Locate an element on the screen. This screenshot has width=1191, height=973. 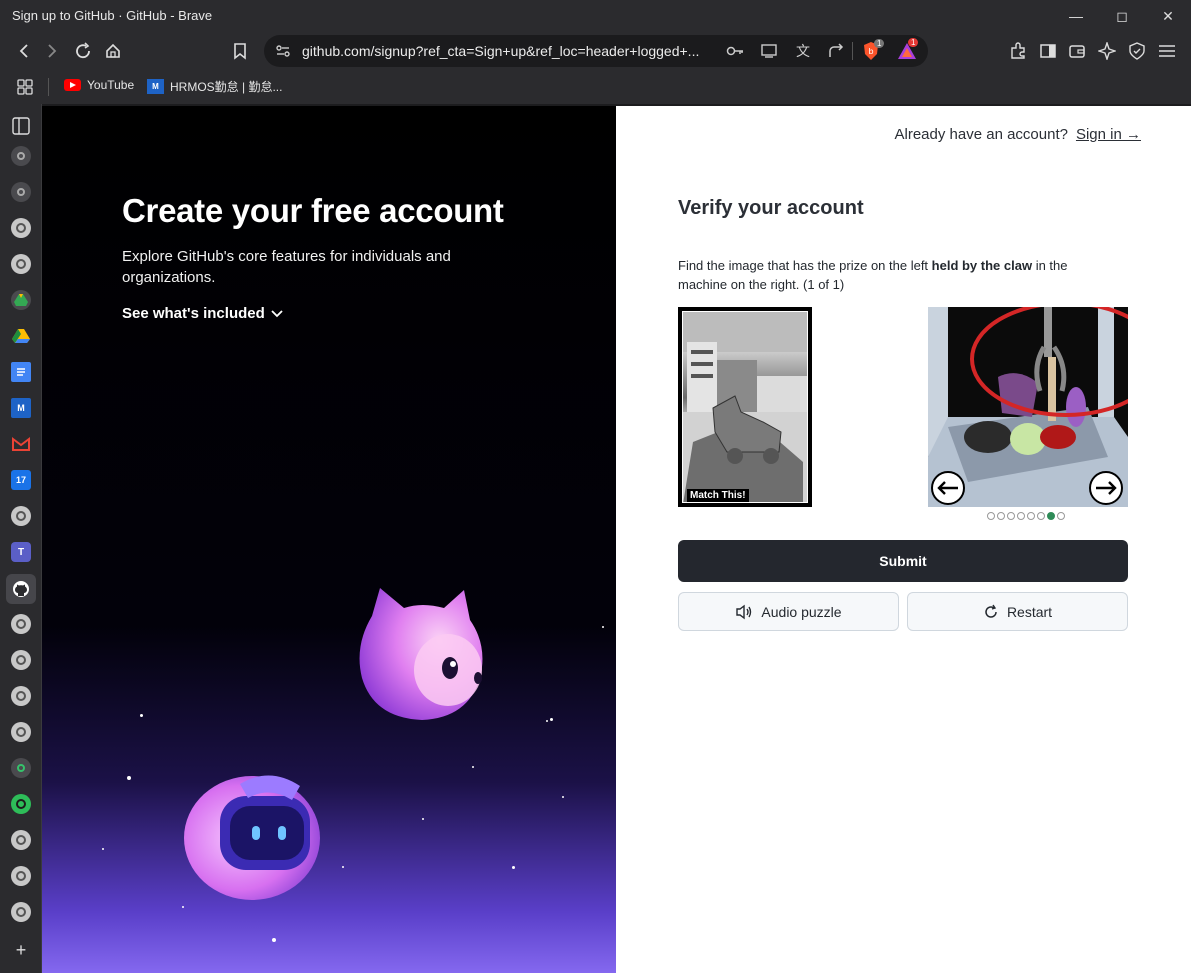
arrow-left-icon is located at coordinates (947, 488).